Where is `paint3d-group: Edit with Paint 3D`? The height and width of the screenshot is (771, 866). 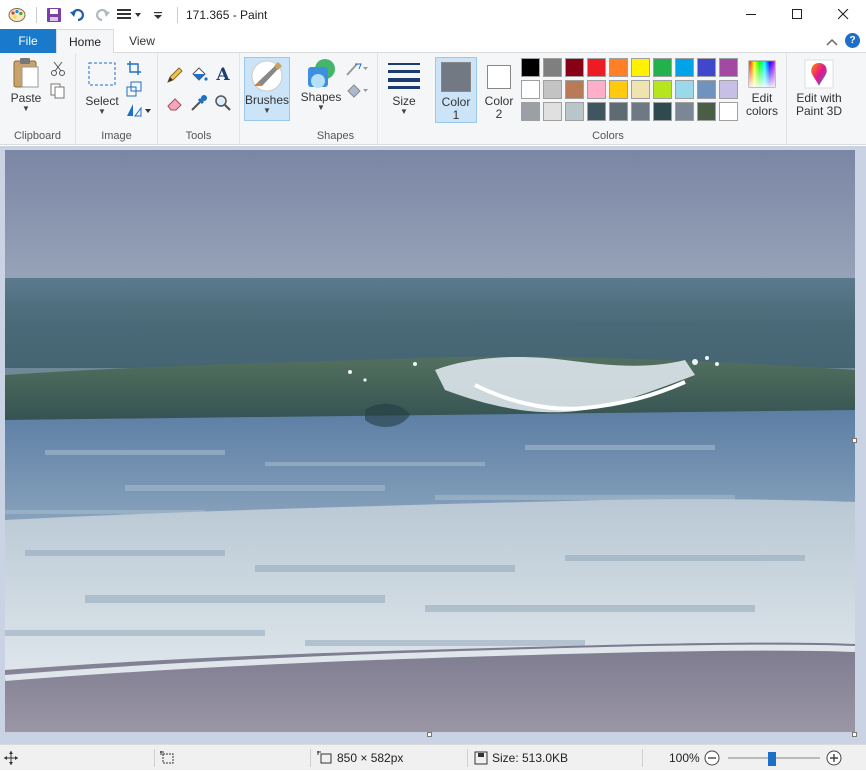 paint3d-group: Edit with Paint 3D is located at coordinates (819, 99).